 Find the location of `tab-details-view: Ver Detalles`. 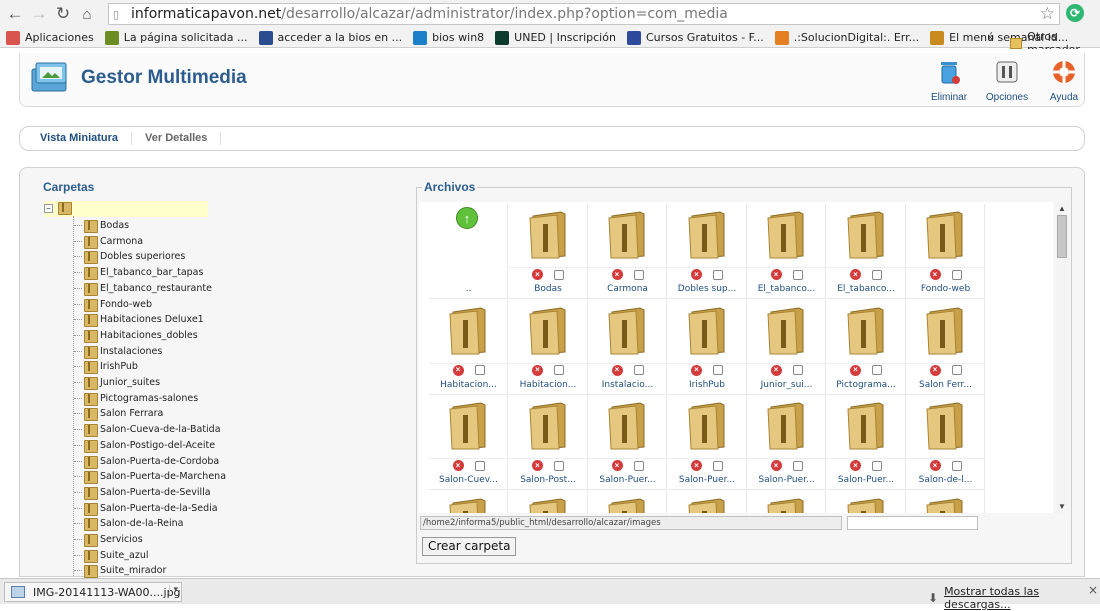

tab-details-view: Ver Detalles is located at coordinates (177, 138).